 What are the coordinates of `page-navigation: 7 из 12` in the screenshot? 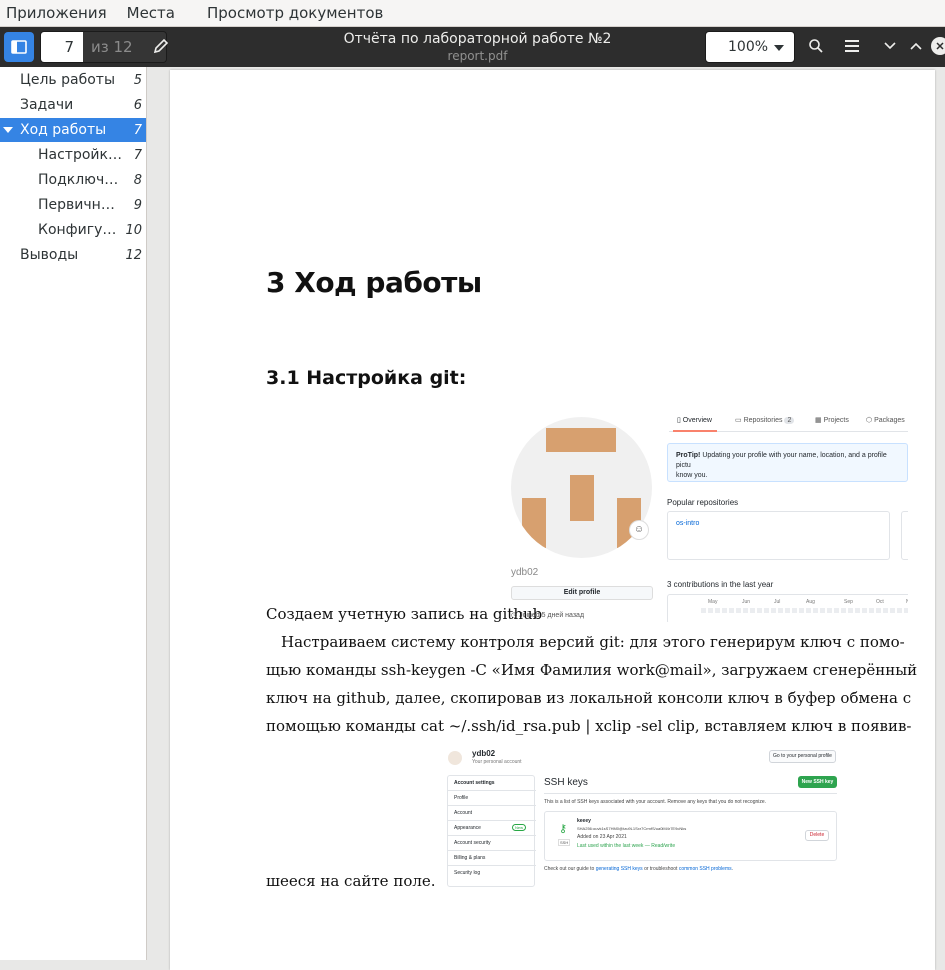 It's located at (103, 47).